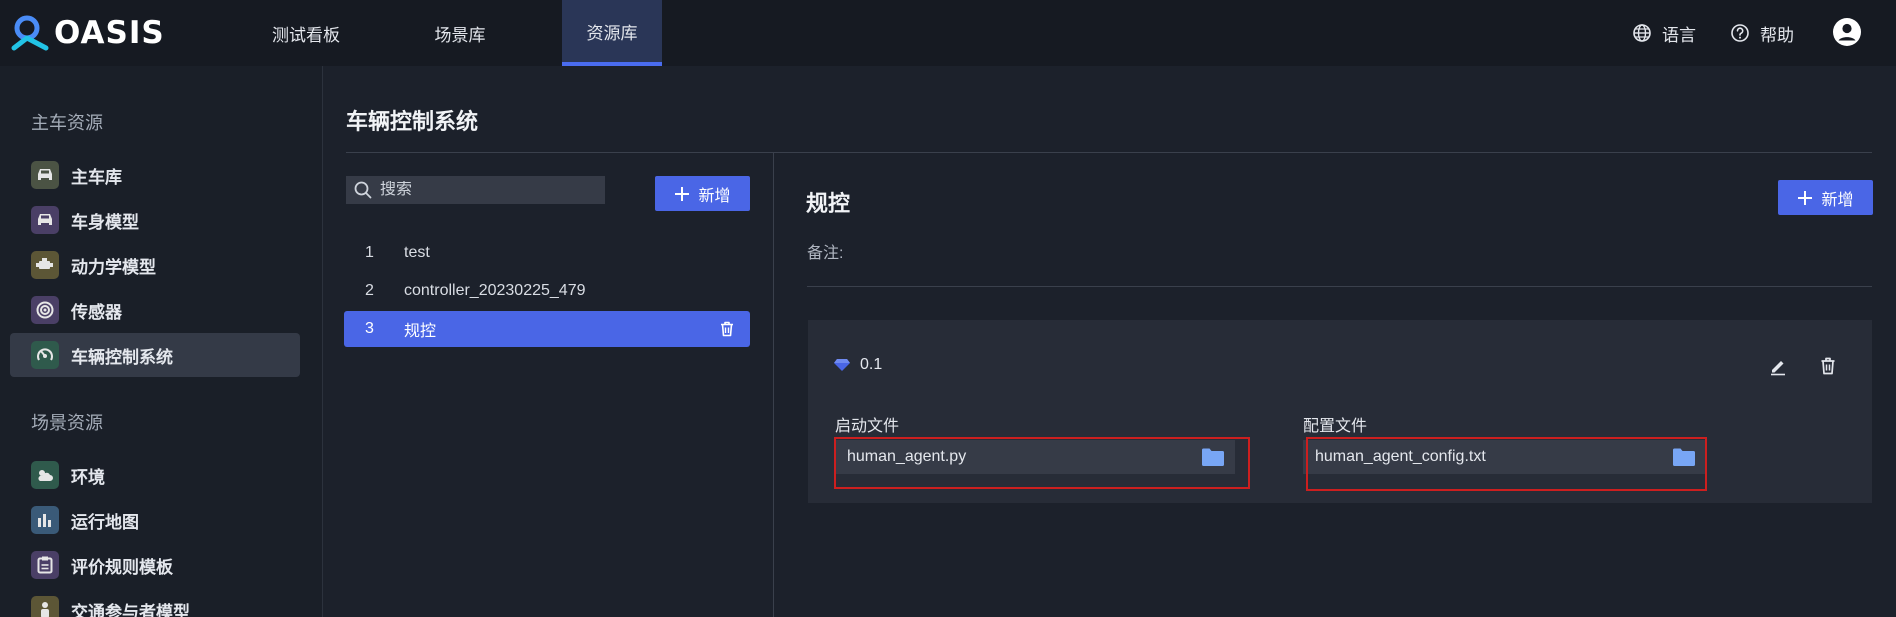  Describe the element at coordinates (45, 355) in the screenshot. I see `steering-icon` at that location.